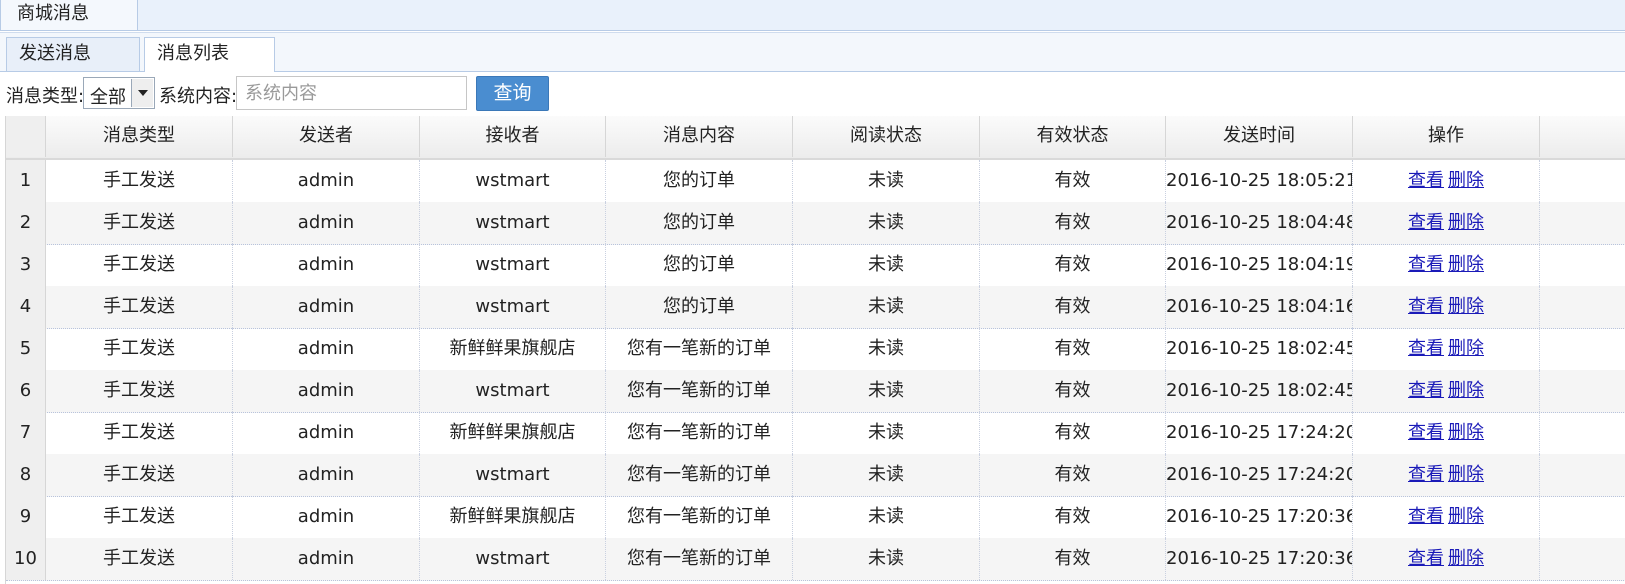  Describe the element at coordinates (699, 181) in the screenshot. I see `content-cell: 您的订单` at that location.